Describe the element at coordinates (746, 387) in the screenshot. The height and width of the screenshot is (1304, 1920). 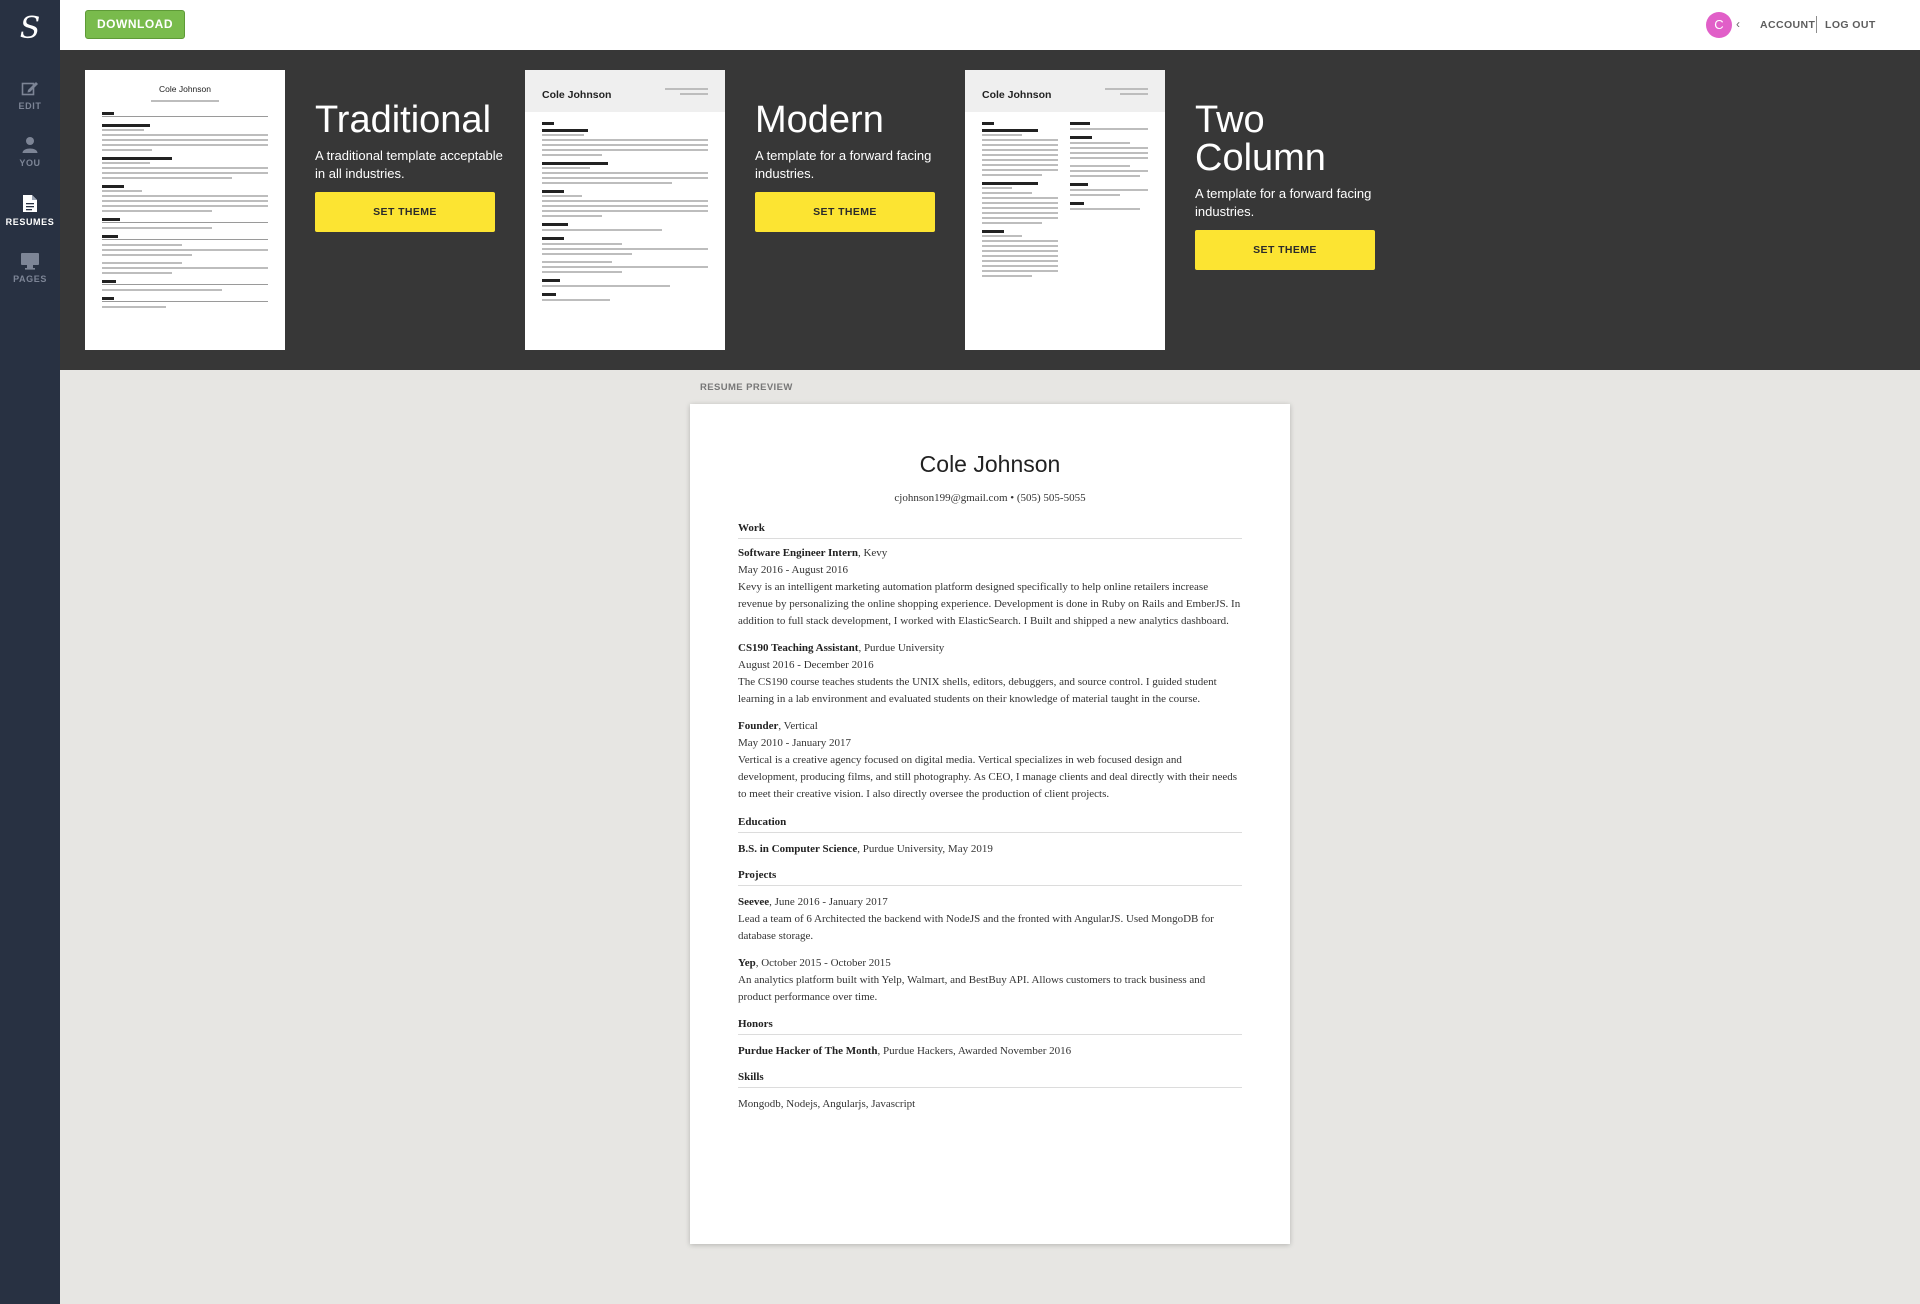
I see `resume-preview-label: RESUME PREVIEW` at that location.